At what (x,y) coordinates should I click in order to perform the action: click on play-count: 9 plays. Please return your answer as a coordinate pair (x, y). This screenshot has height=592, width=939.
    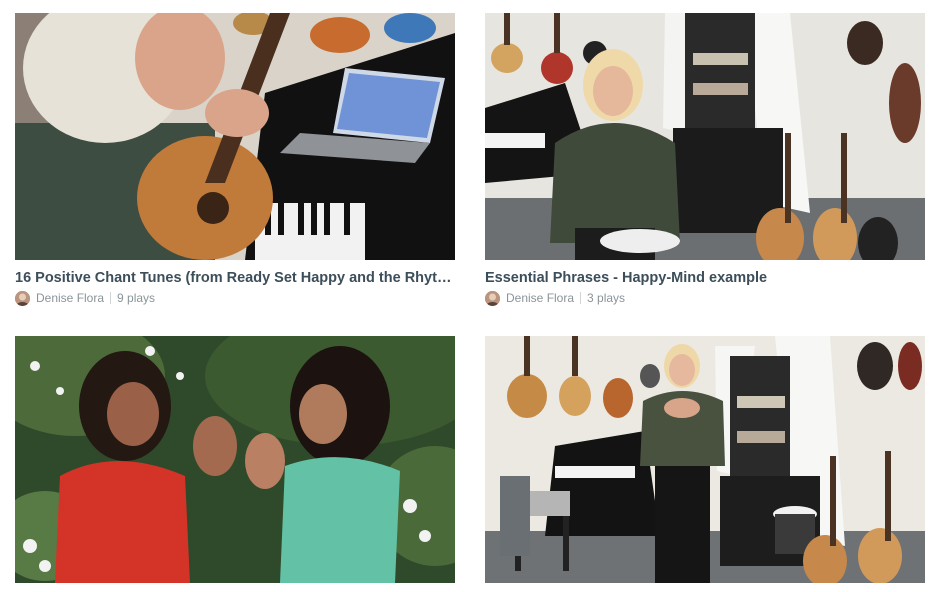
    Looking at the image, I should click on (136, 298).